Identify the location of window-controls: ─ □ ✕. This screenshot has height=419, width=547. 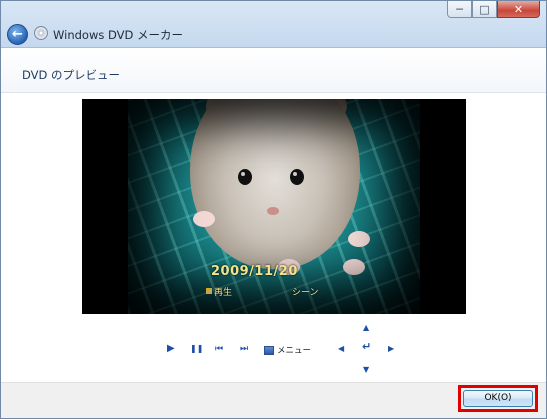
(493, 9).